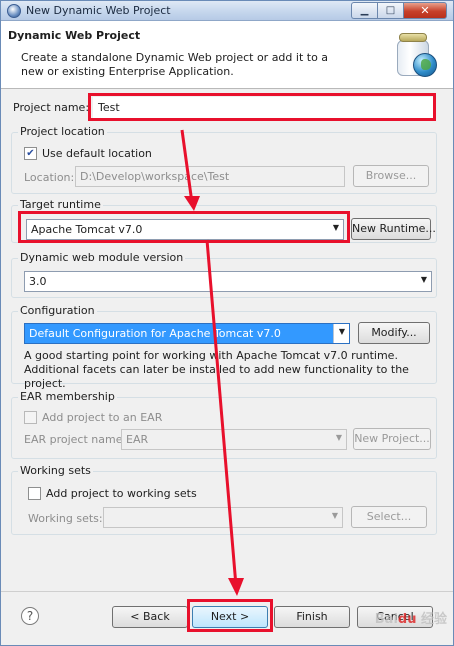 The width and height of the screenshot is (454, 646). What do you see at coordinates (14, 11) in the screenshot?
I see `eclipse-icon` at bounding box center [14, 11].